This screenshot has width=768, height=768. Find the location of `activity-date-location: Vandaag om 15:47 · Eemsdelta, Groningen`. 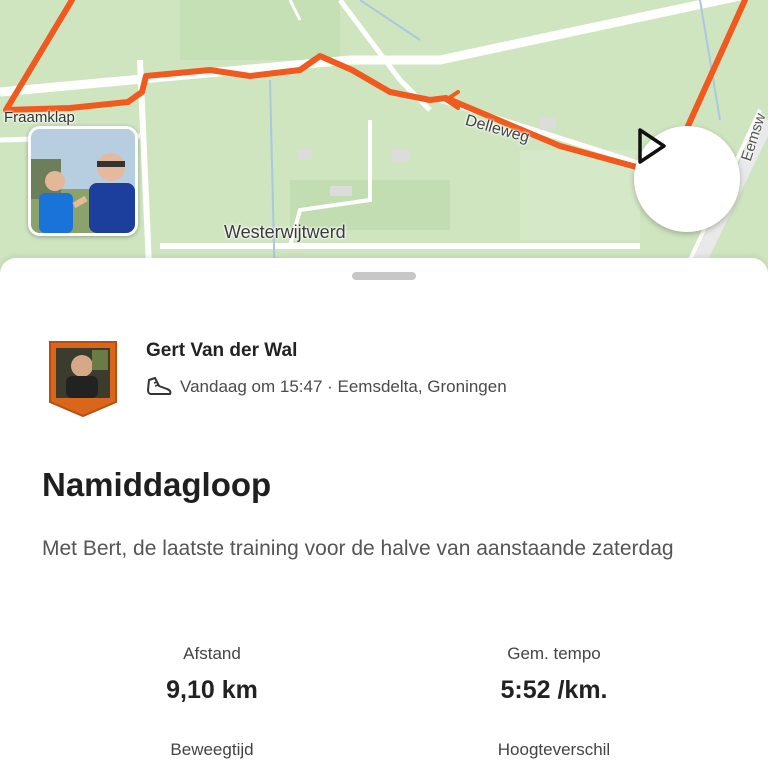

activity-date-location: Vandaag om 15:47 · Eemsdelta, Groningen is located at coordinates (343, 386).